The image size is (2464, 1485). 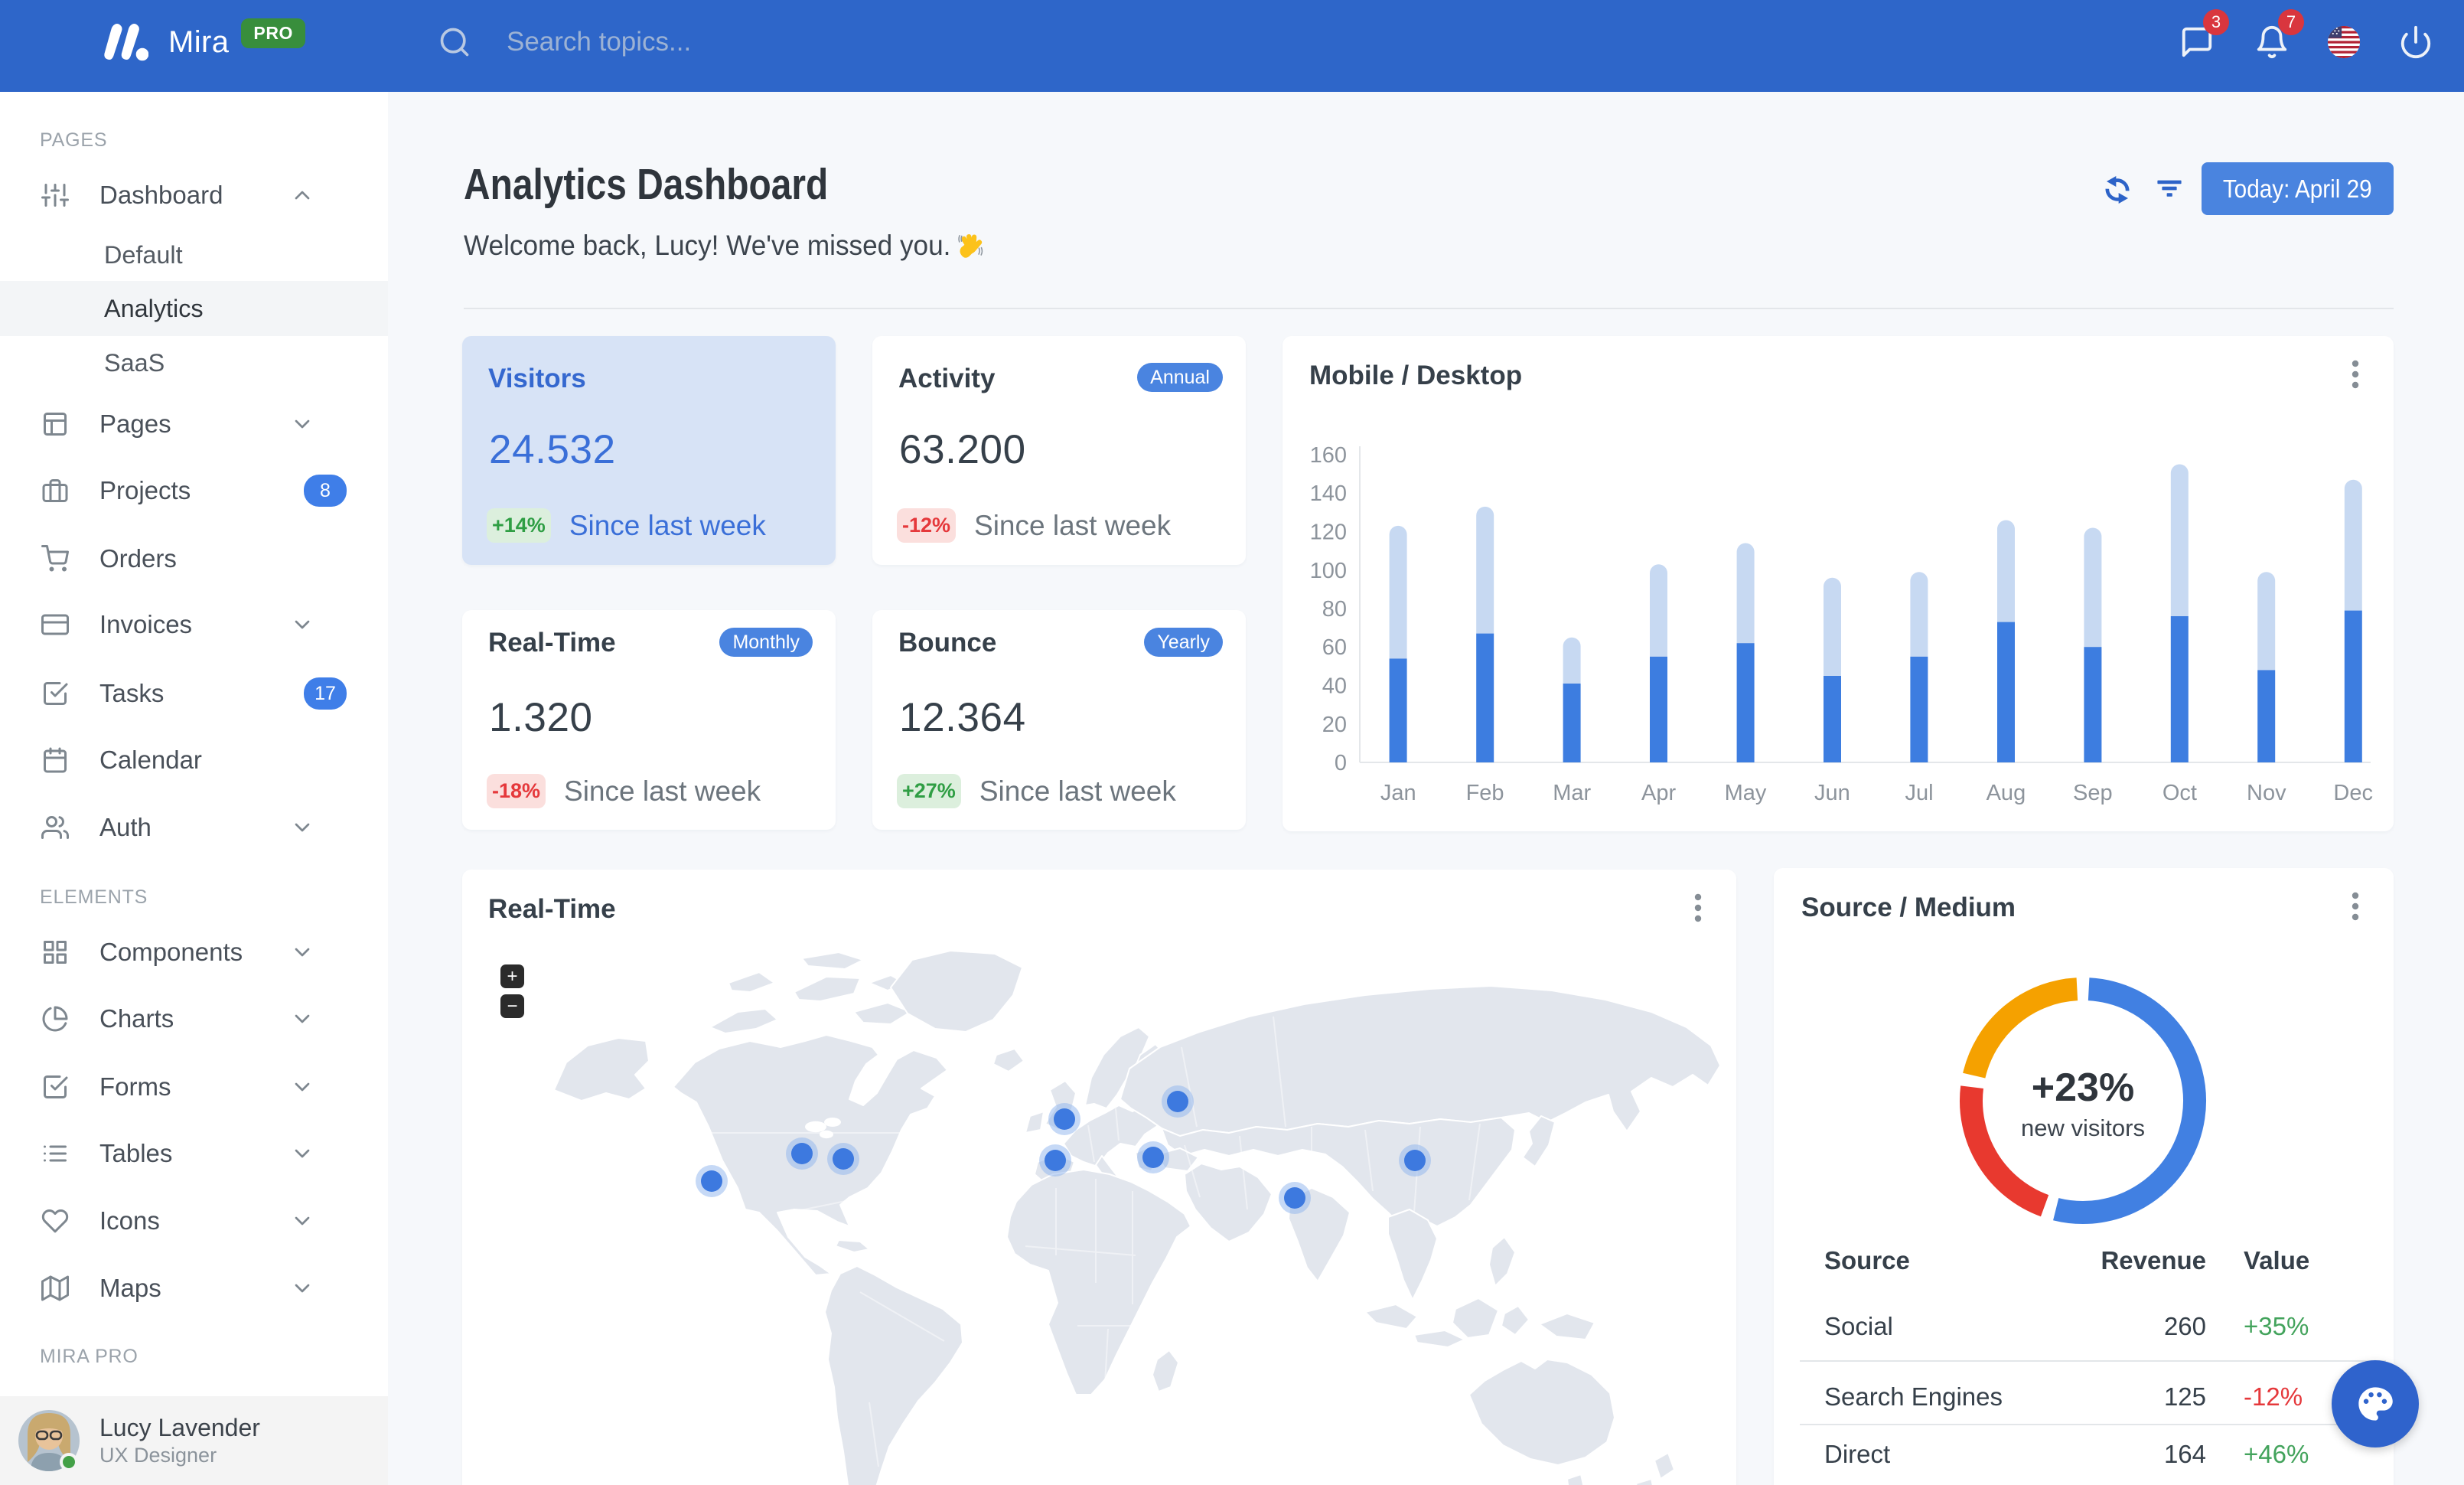 What do you see at coordinates (1658, 793) in the screenshot?
I see `svg-text: Apr` at bounding box center [1658, 793].